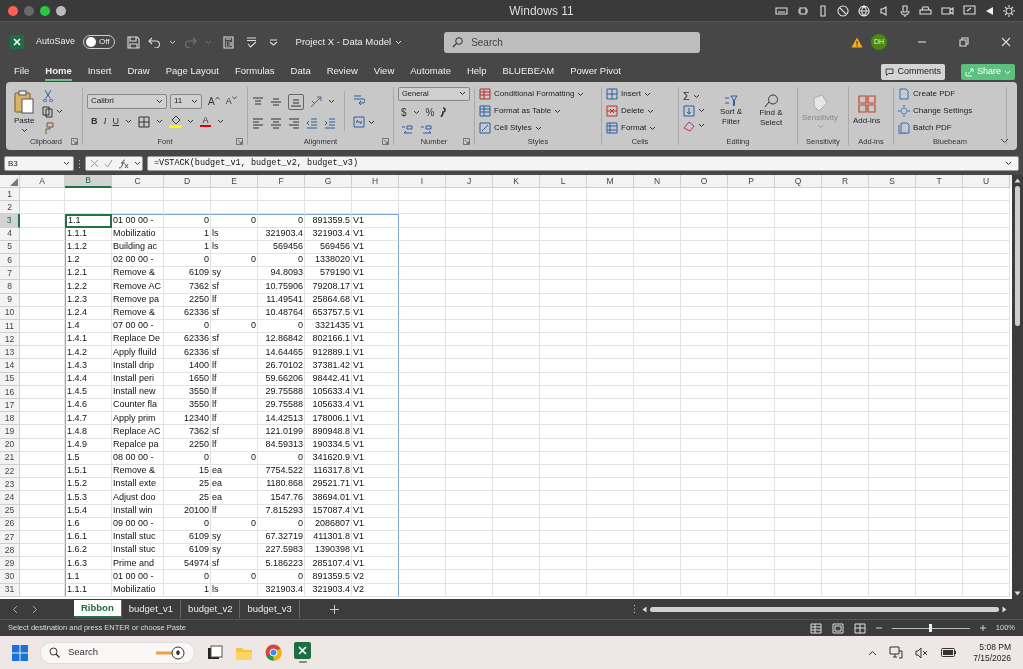 This screenshot has width=1023, height=669. What do you see at coordinates (896, 652) in the screenshot?
I see `network-icon` at bounding box center [896, 652].